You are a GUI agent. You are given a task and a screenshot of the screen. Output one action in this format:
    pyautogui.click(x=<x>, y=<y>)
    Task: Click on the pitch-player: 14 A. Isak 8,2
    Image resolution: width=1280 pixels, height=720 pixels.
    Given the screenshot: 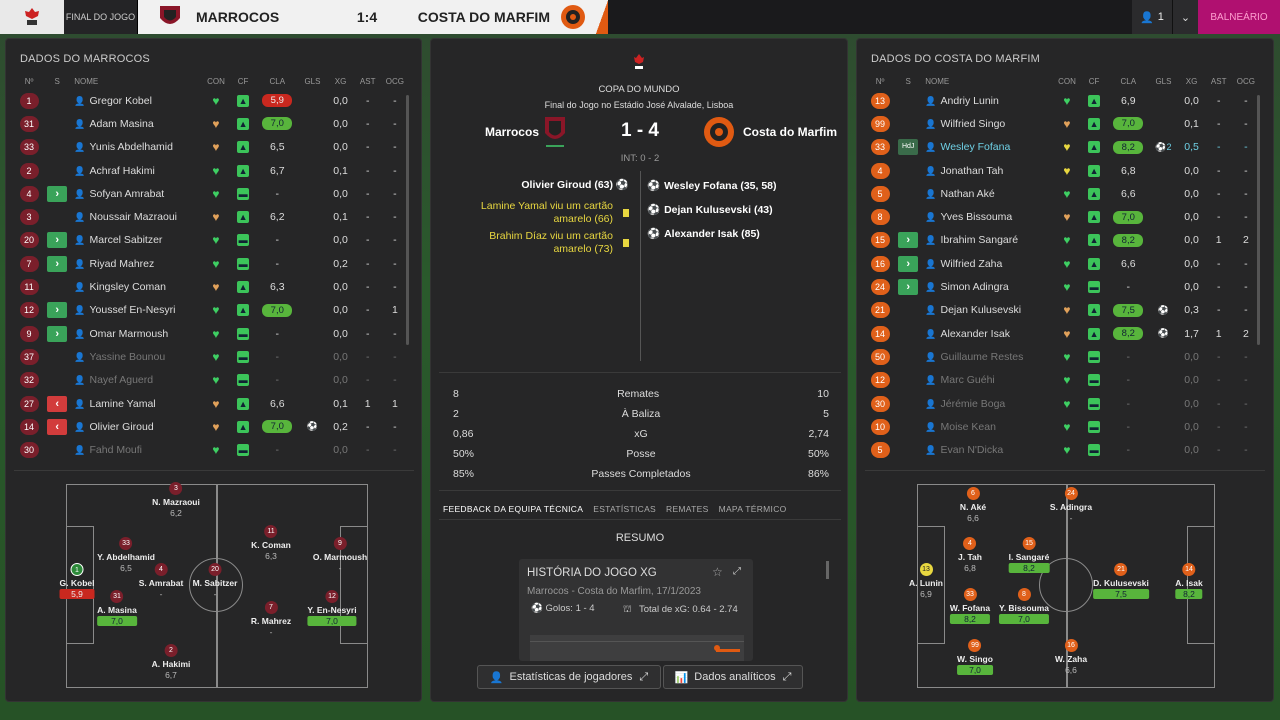 What is the action you would take?
    pyautogui.click(x=1189, y=581)
    